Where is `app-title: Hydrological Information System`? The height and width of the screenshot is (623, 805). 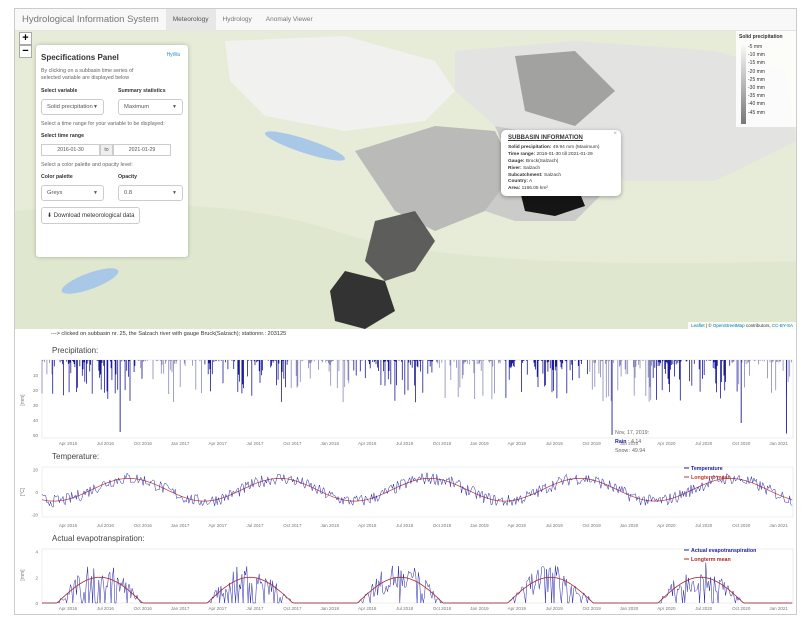 app-title: Hydrological Information System is located at coordinates (90, 19).